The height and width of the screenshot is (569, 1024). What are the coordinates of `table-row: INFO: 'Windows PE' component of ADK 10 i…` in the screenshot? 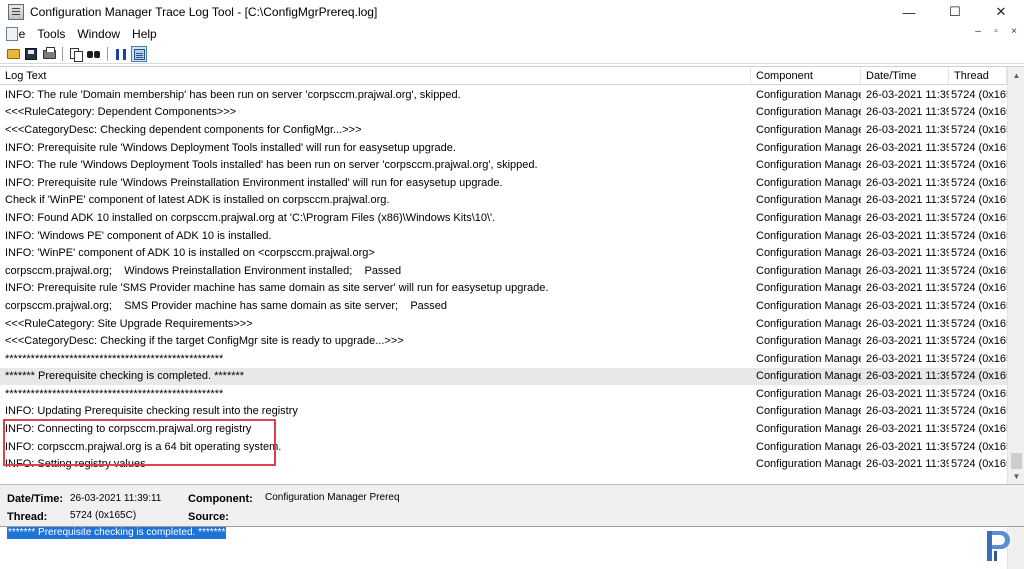 It's located at (503, 236).